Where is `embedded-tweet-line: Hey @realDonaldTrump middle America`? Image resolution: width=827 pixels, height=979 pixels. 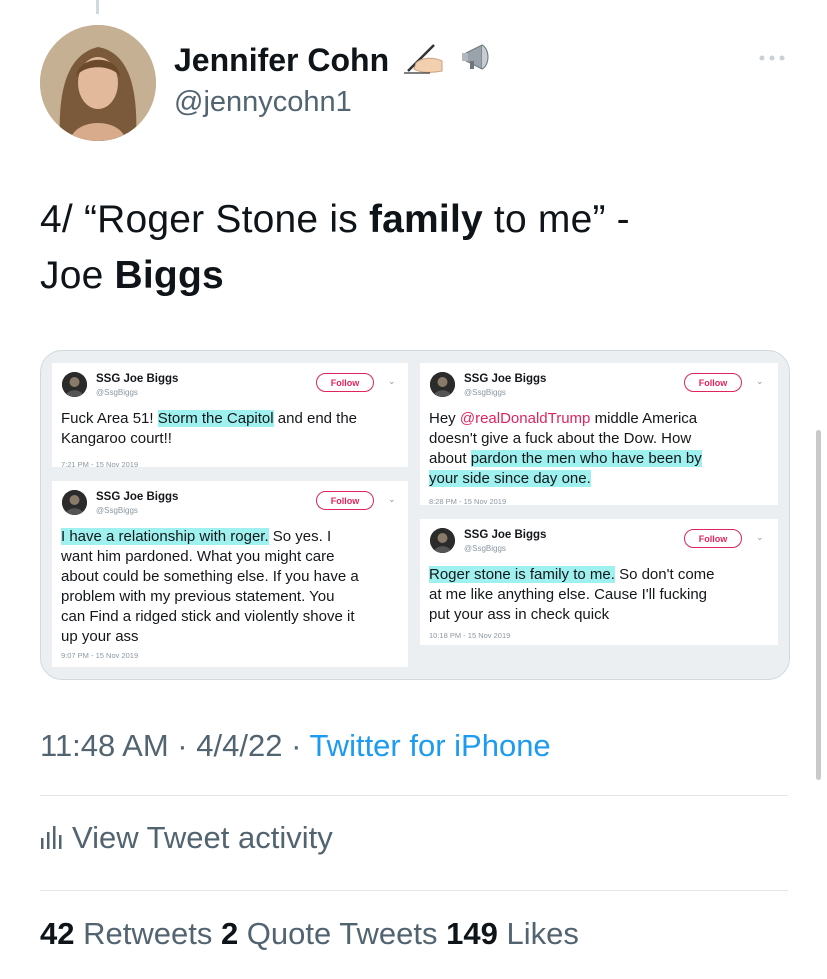
embedded-tweet-line: Hey @realDonaldTrump middle America is located at coordinates (565, 419).